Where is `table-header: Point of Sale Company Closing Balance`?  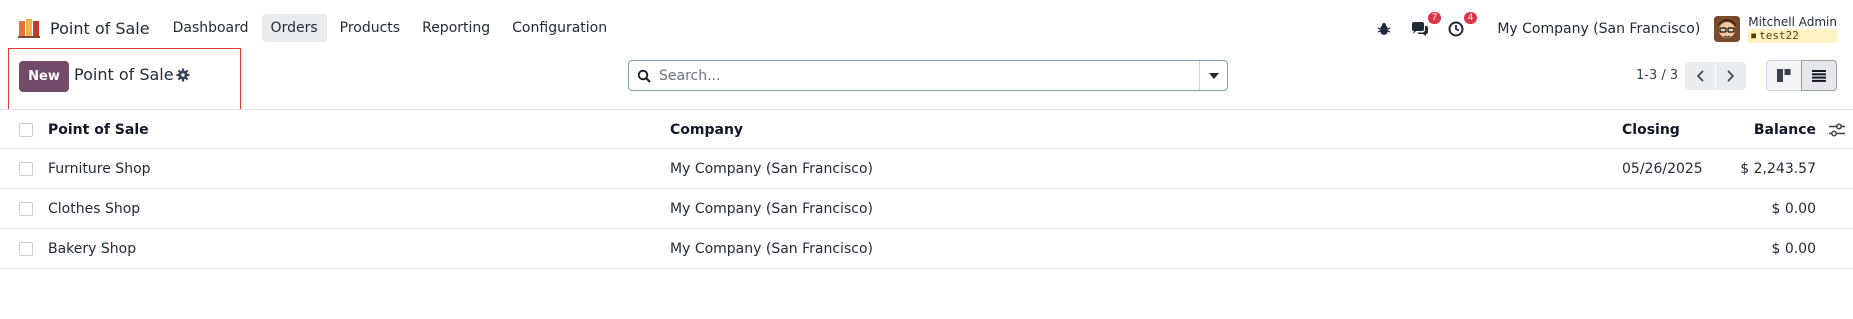 table-header: Point of Sale Company Closing Balance is located at coordinates (926, 129).